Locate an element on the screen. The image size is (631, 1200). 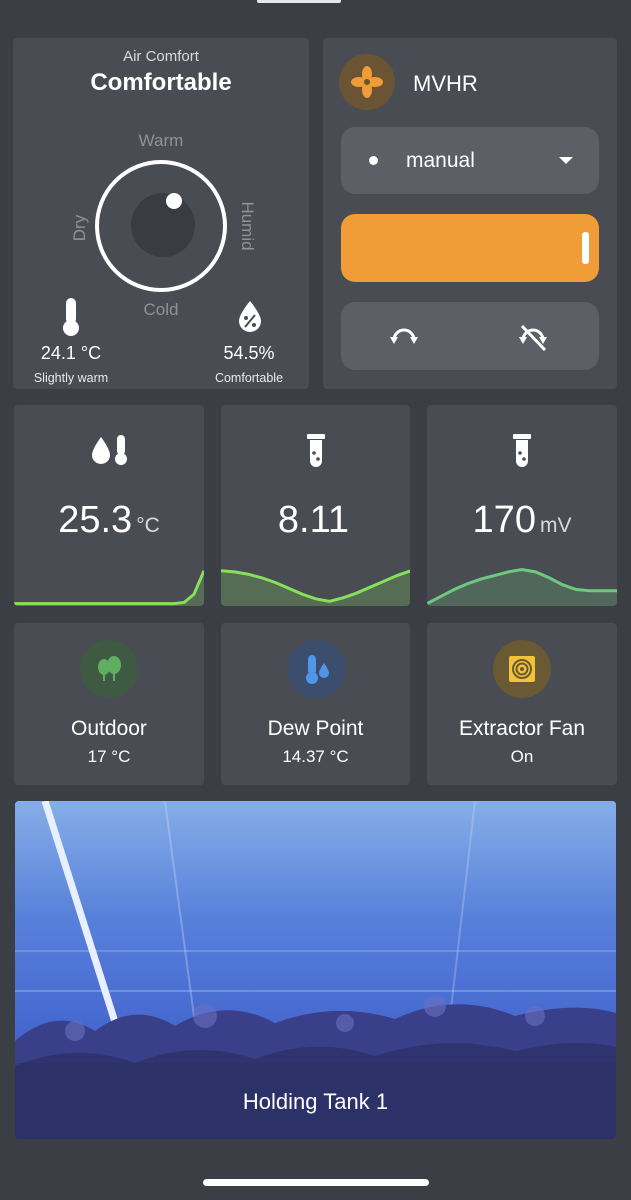
entity-name: Dew Point is located at coordinates (315, 728).